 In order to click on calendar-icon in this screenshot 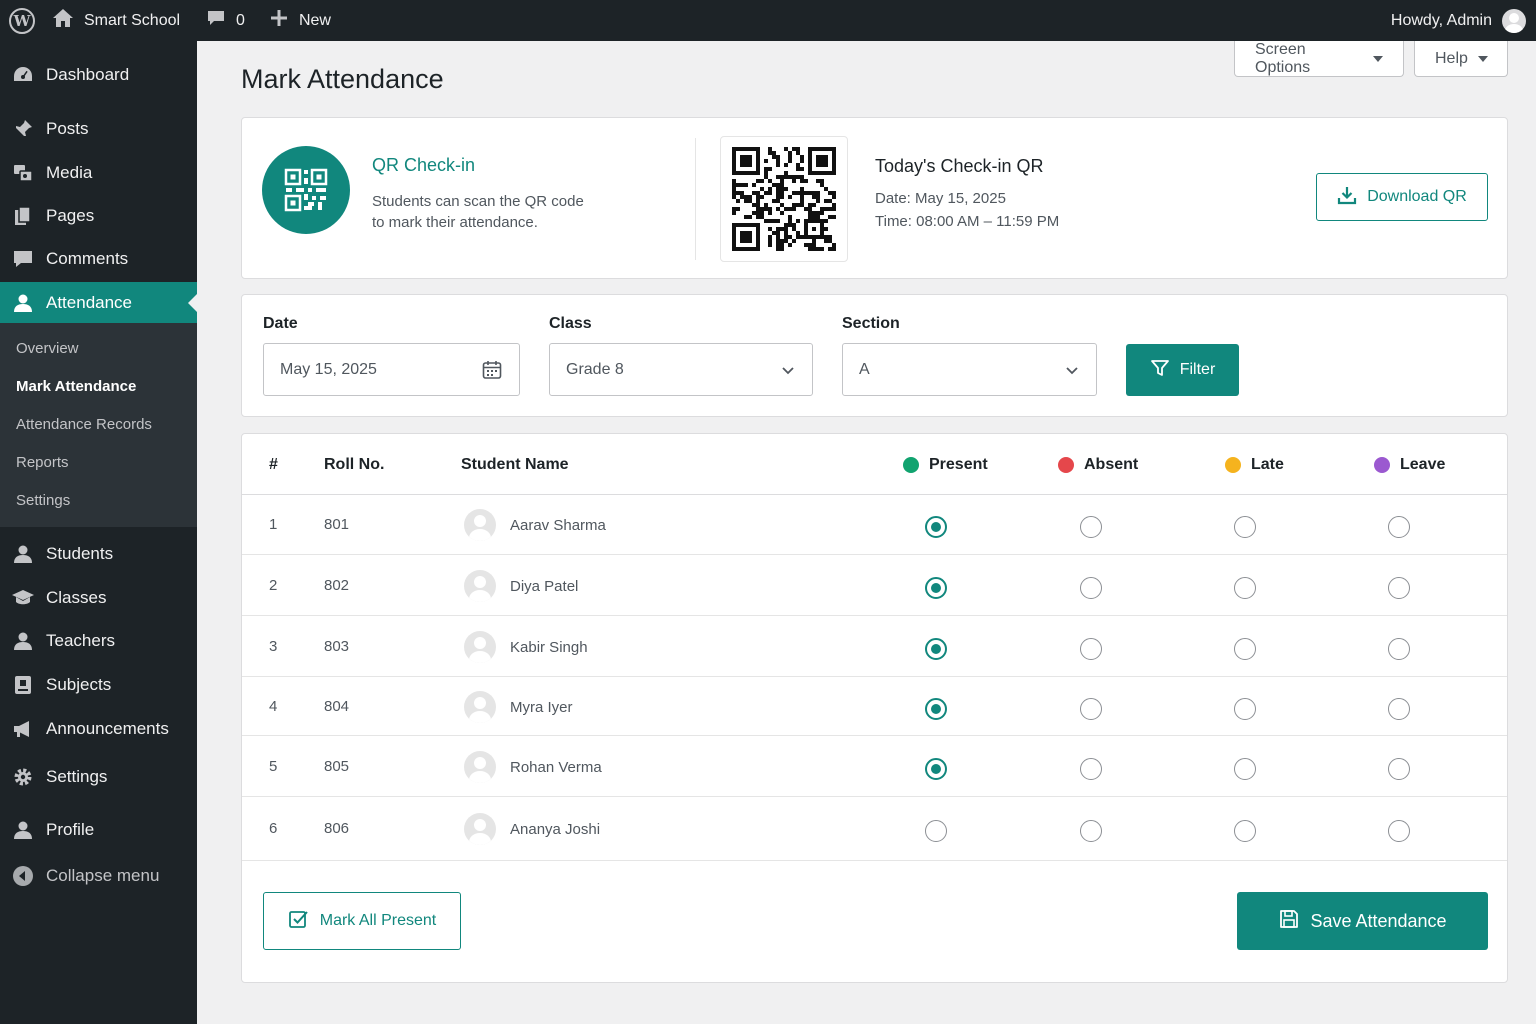, I will do `click(492, 370)`.